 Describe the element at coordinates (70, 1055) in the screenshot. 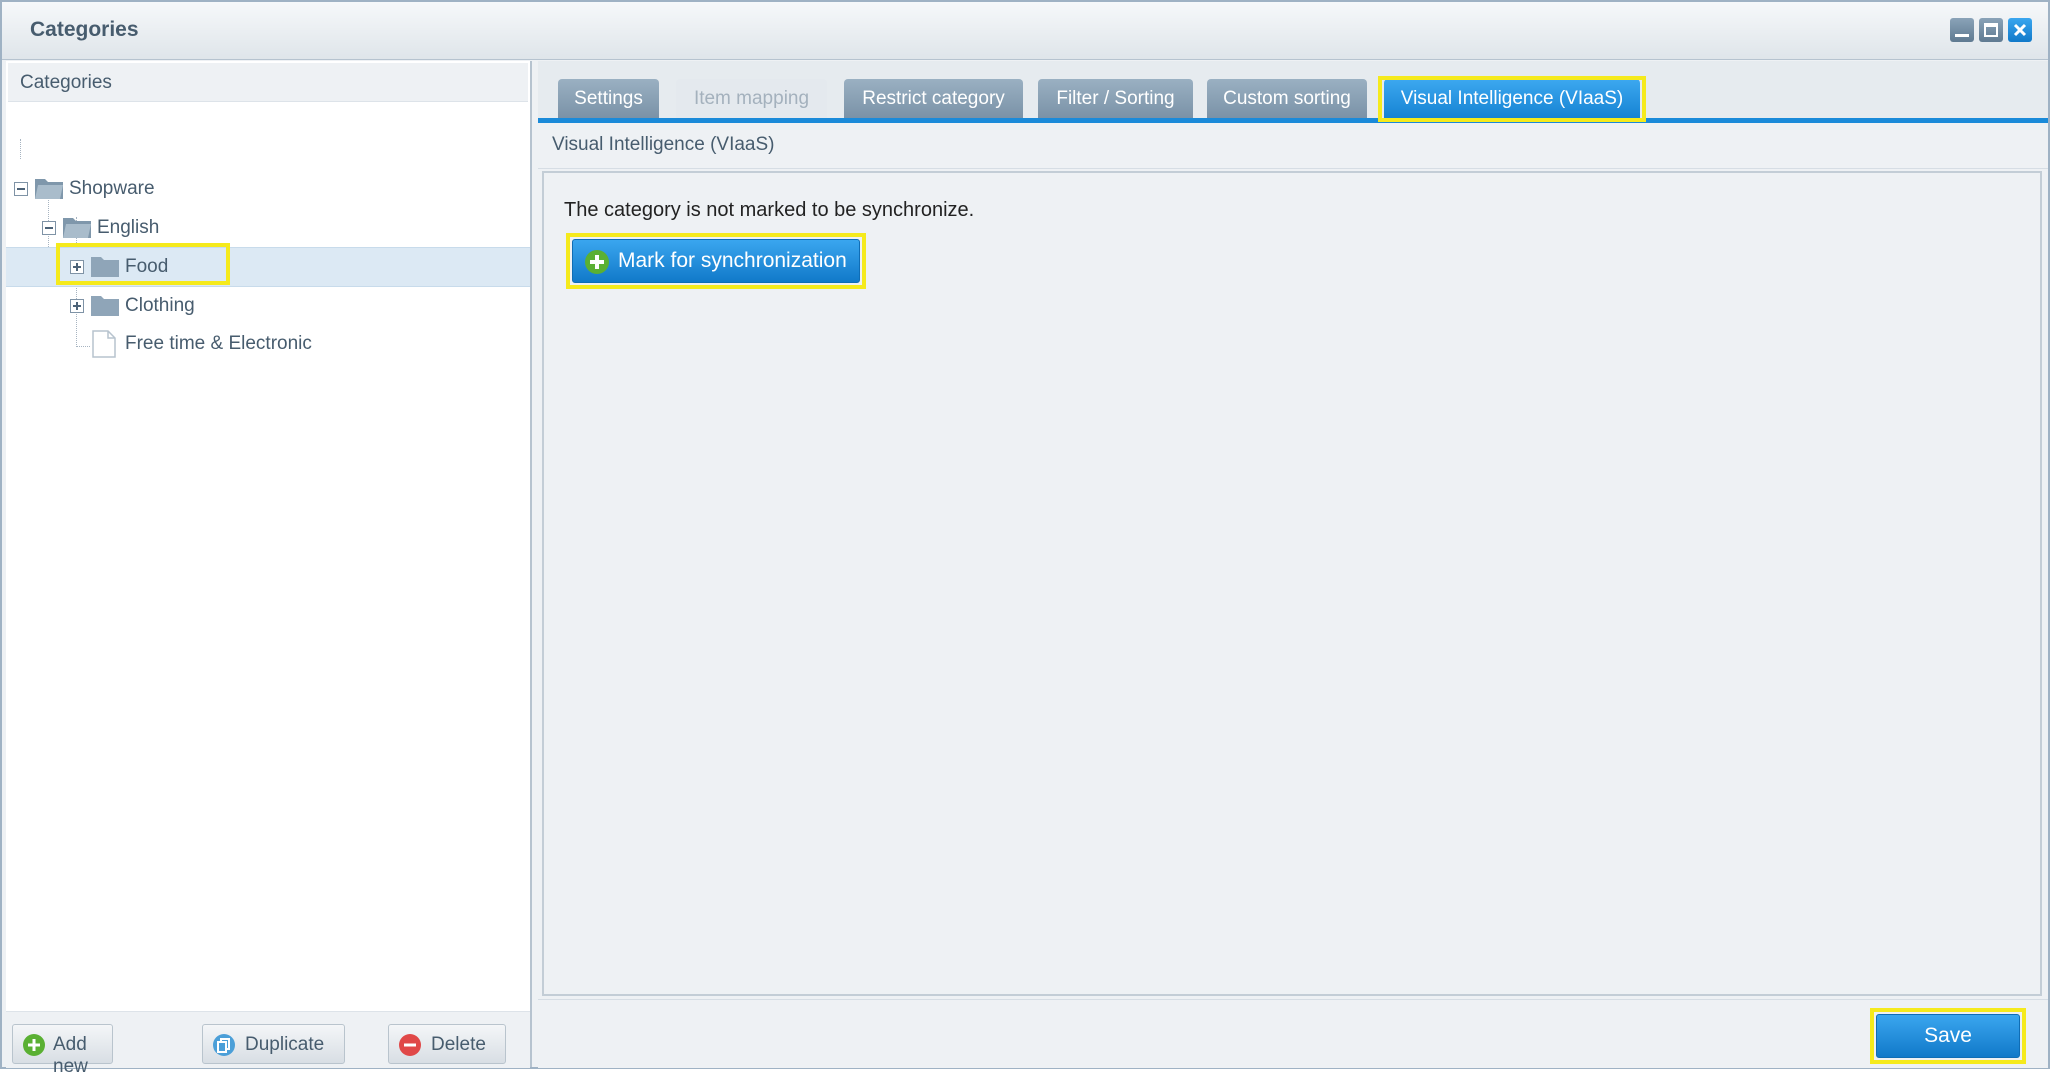

I see `add-new-label: Add new` at that location.